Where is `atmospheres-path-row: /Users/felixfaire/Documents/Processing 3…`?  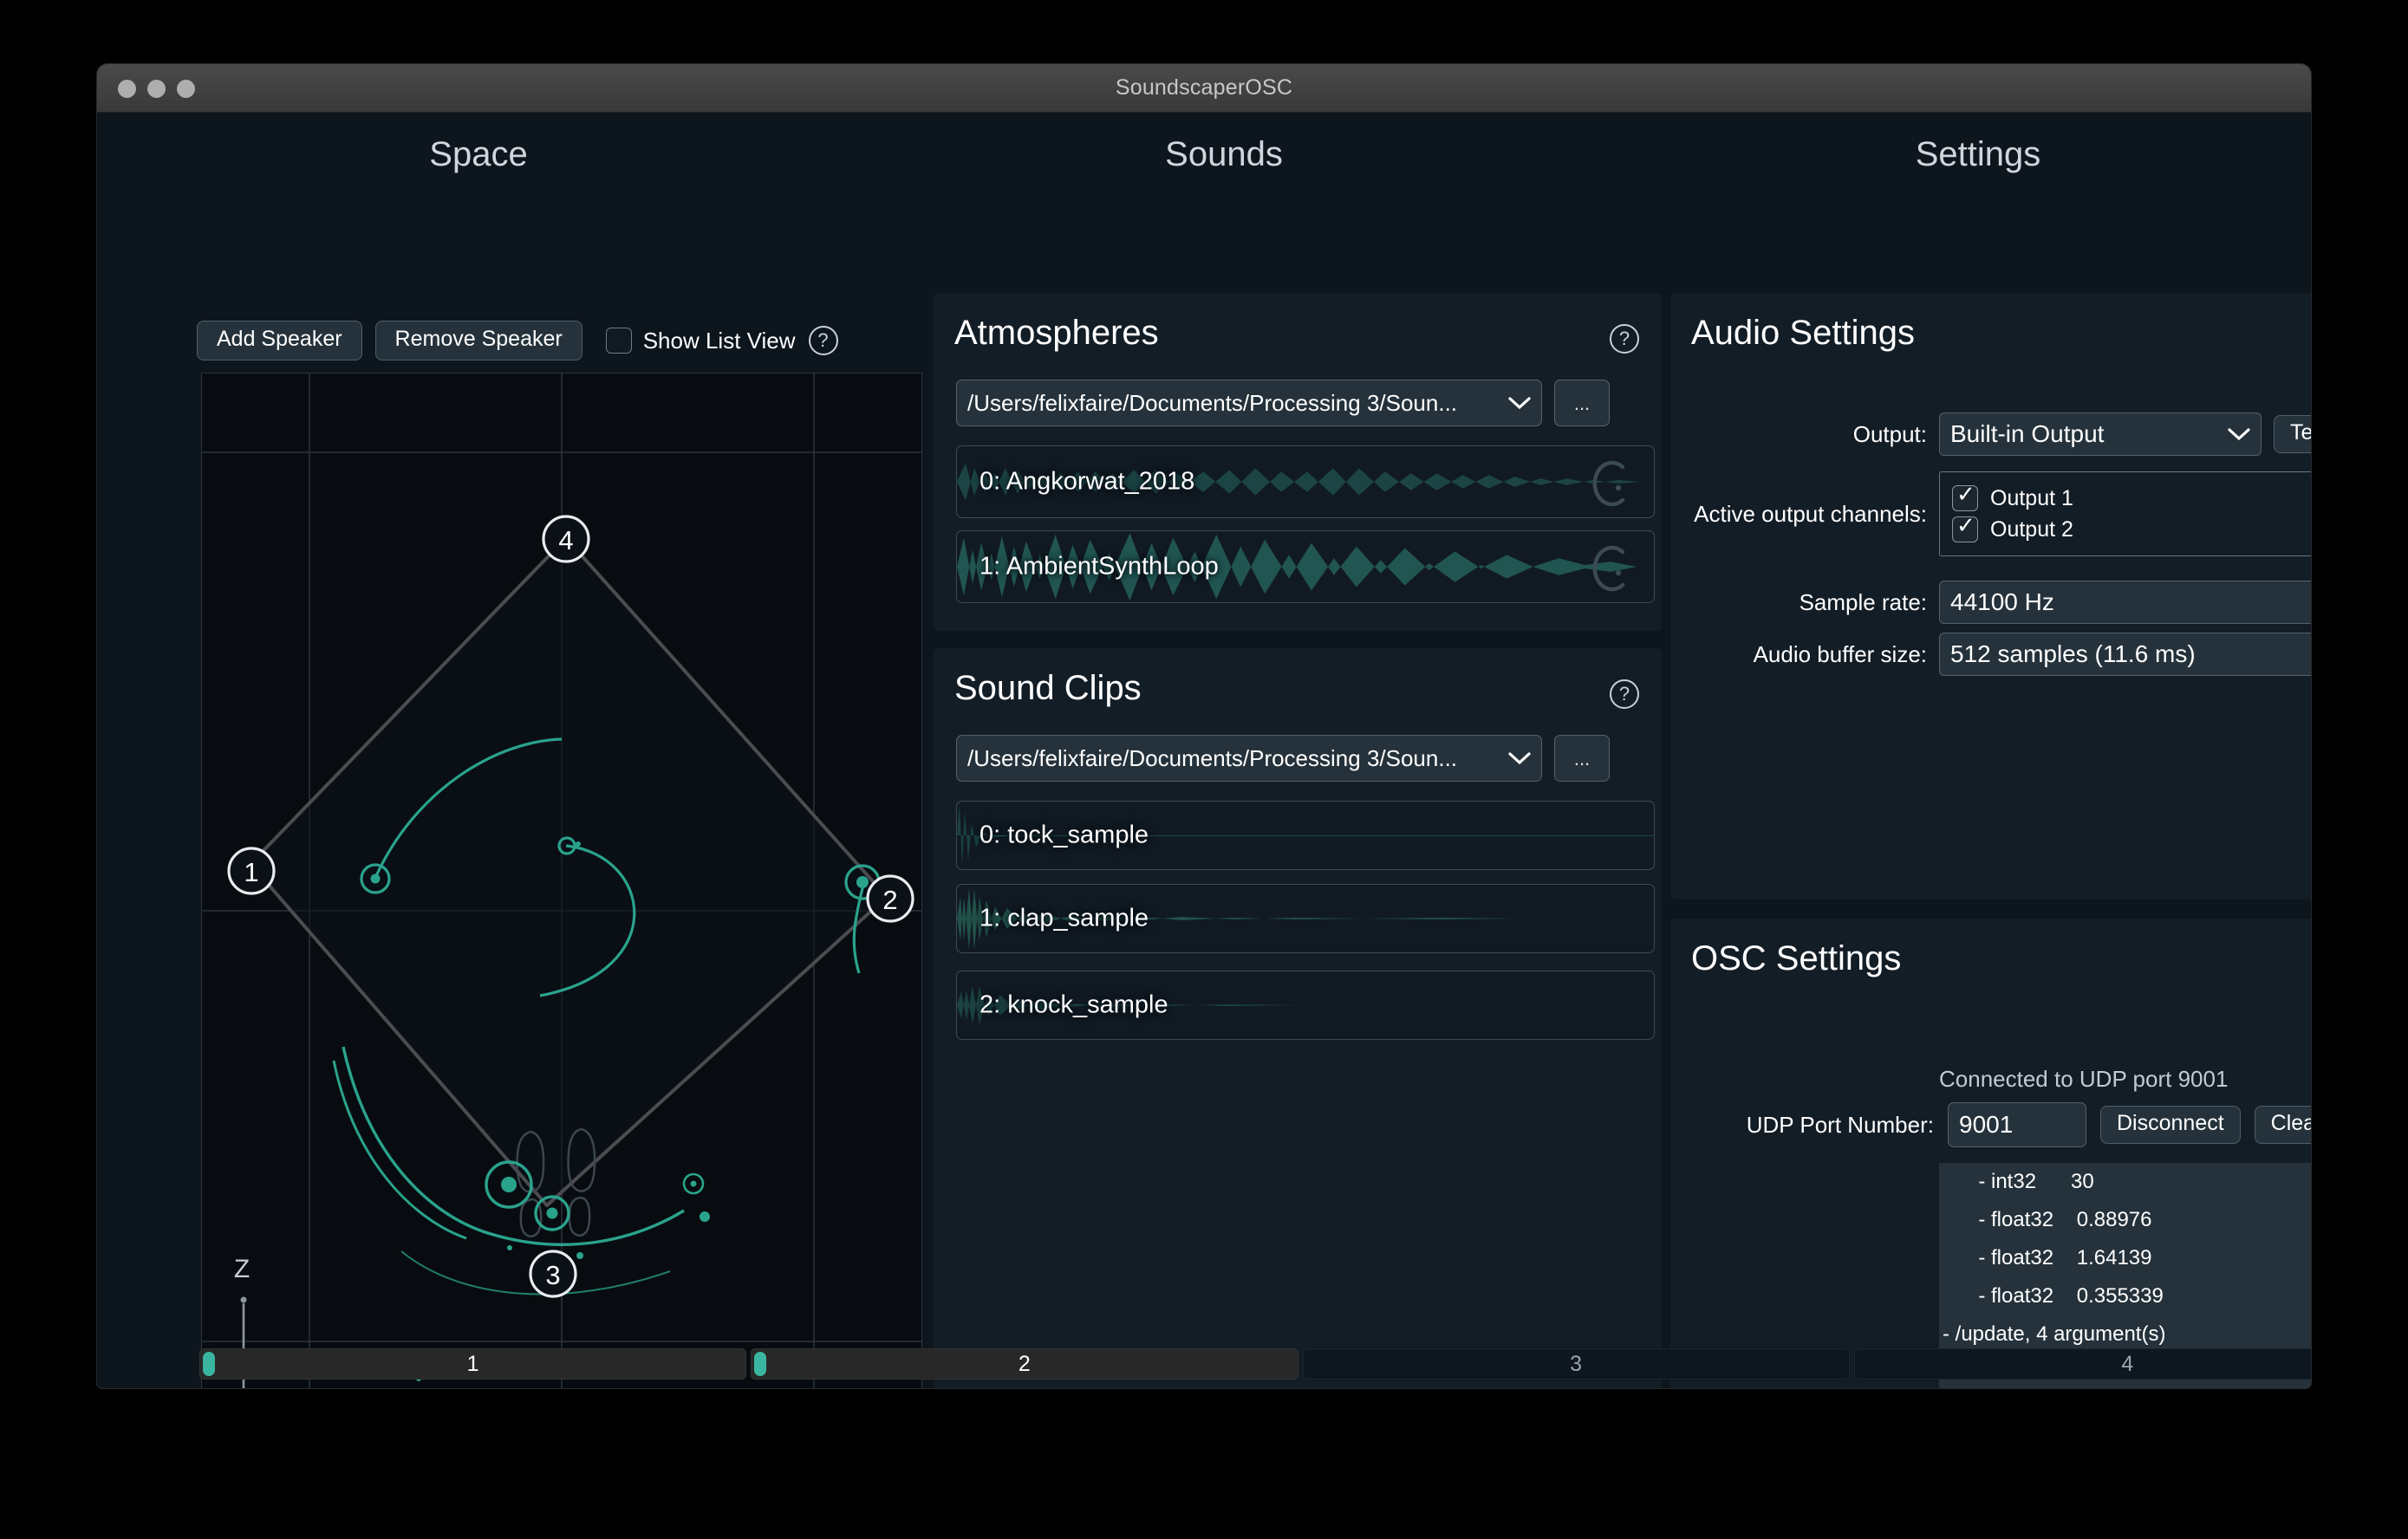
atmospheres-path-row: /Users/felixfaire/Documents/Processing 3… is located at coordinates (1283, 403).